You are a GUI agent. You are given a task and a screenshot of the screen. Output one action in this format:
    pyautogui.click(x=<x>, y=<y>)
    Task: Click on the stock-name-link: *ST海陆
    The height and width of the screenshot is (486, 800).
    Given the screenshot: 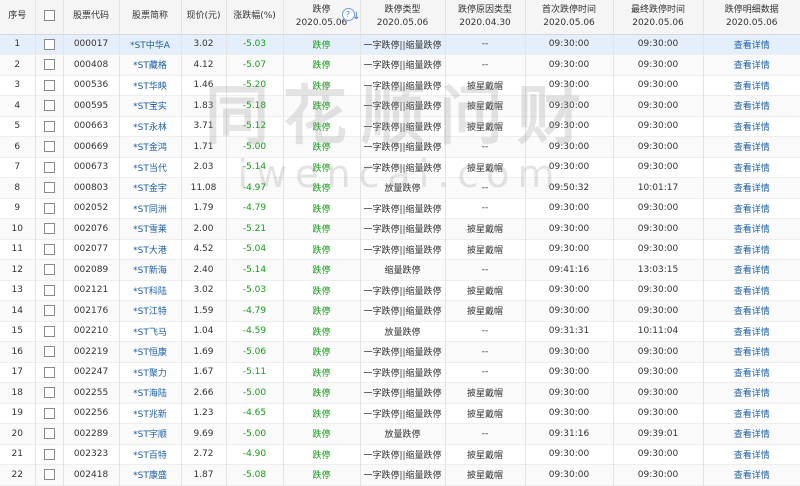 What is the action you would take?
    pyautogui.click(x=150, y=392)
    